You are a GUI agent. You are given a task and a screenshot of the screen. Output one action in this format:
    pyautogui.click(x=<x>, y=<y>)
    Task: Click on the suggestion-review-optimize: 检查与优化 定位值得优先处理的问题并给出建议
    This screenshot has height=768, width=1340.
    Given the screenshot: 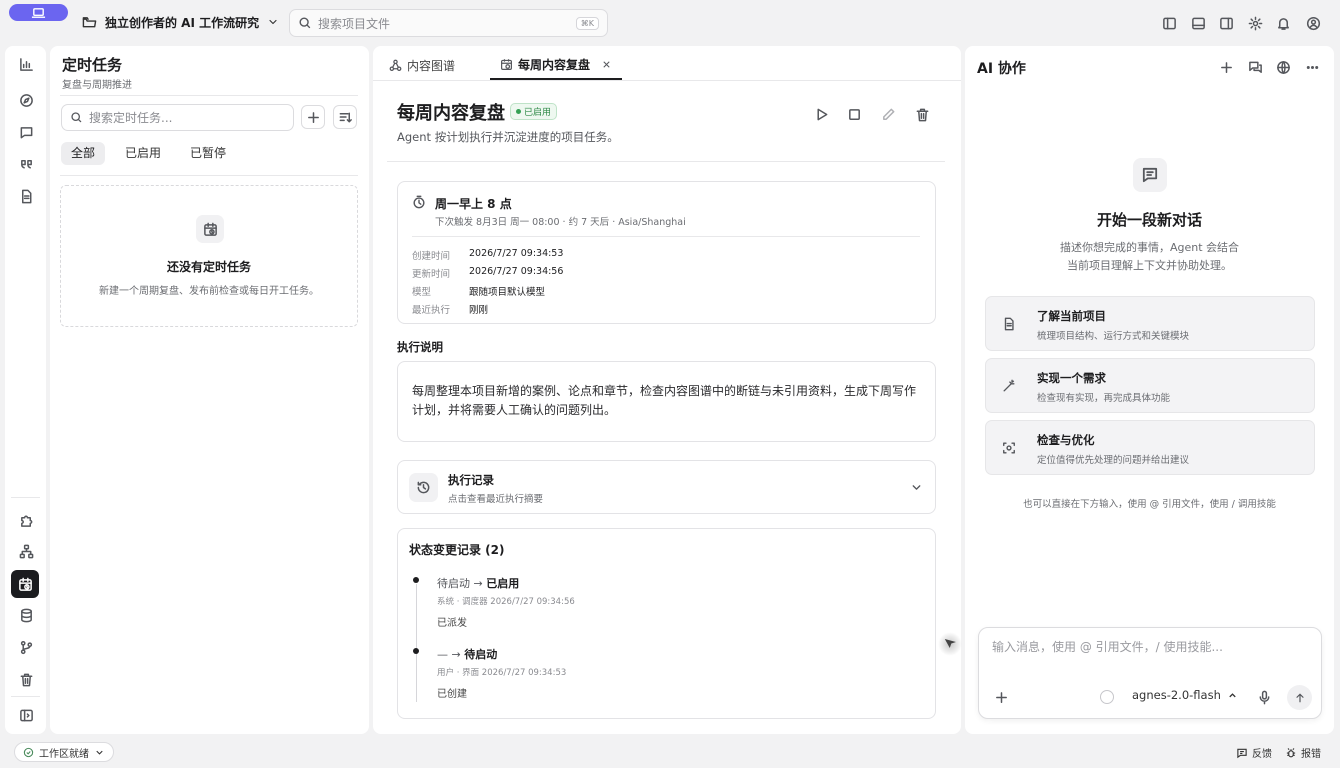 What is the action you would take?
    pyautogui.click(x=1150, y=447)
    